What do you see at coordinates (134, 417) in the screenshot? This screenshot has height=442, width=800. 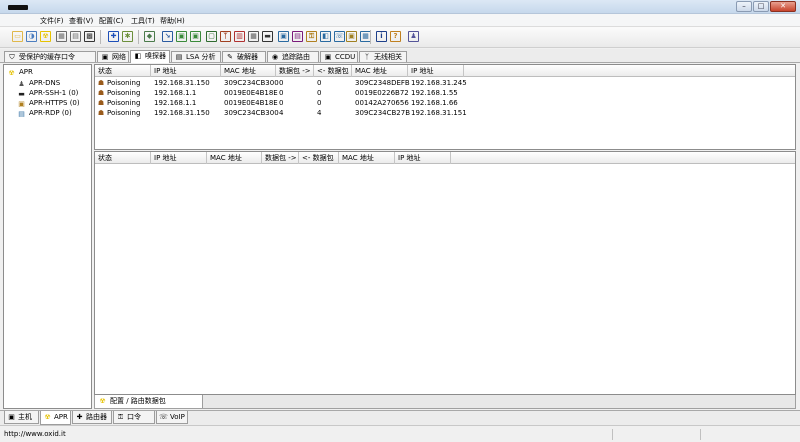 I see `tab-passwords: ⚿ 口令` at bounding box center [134, 417].